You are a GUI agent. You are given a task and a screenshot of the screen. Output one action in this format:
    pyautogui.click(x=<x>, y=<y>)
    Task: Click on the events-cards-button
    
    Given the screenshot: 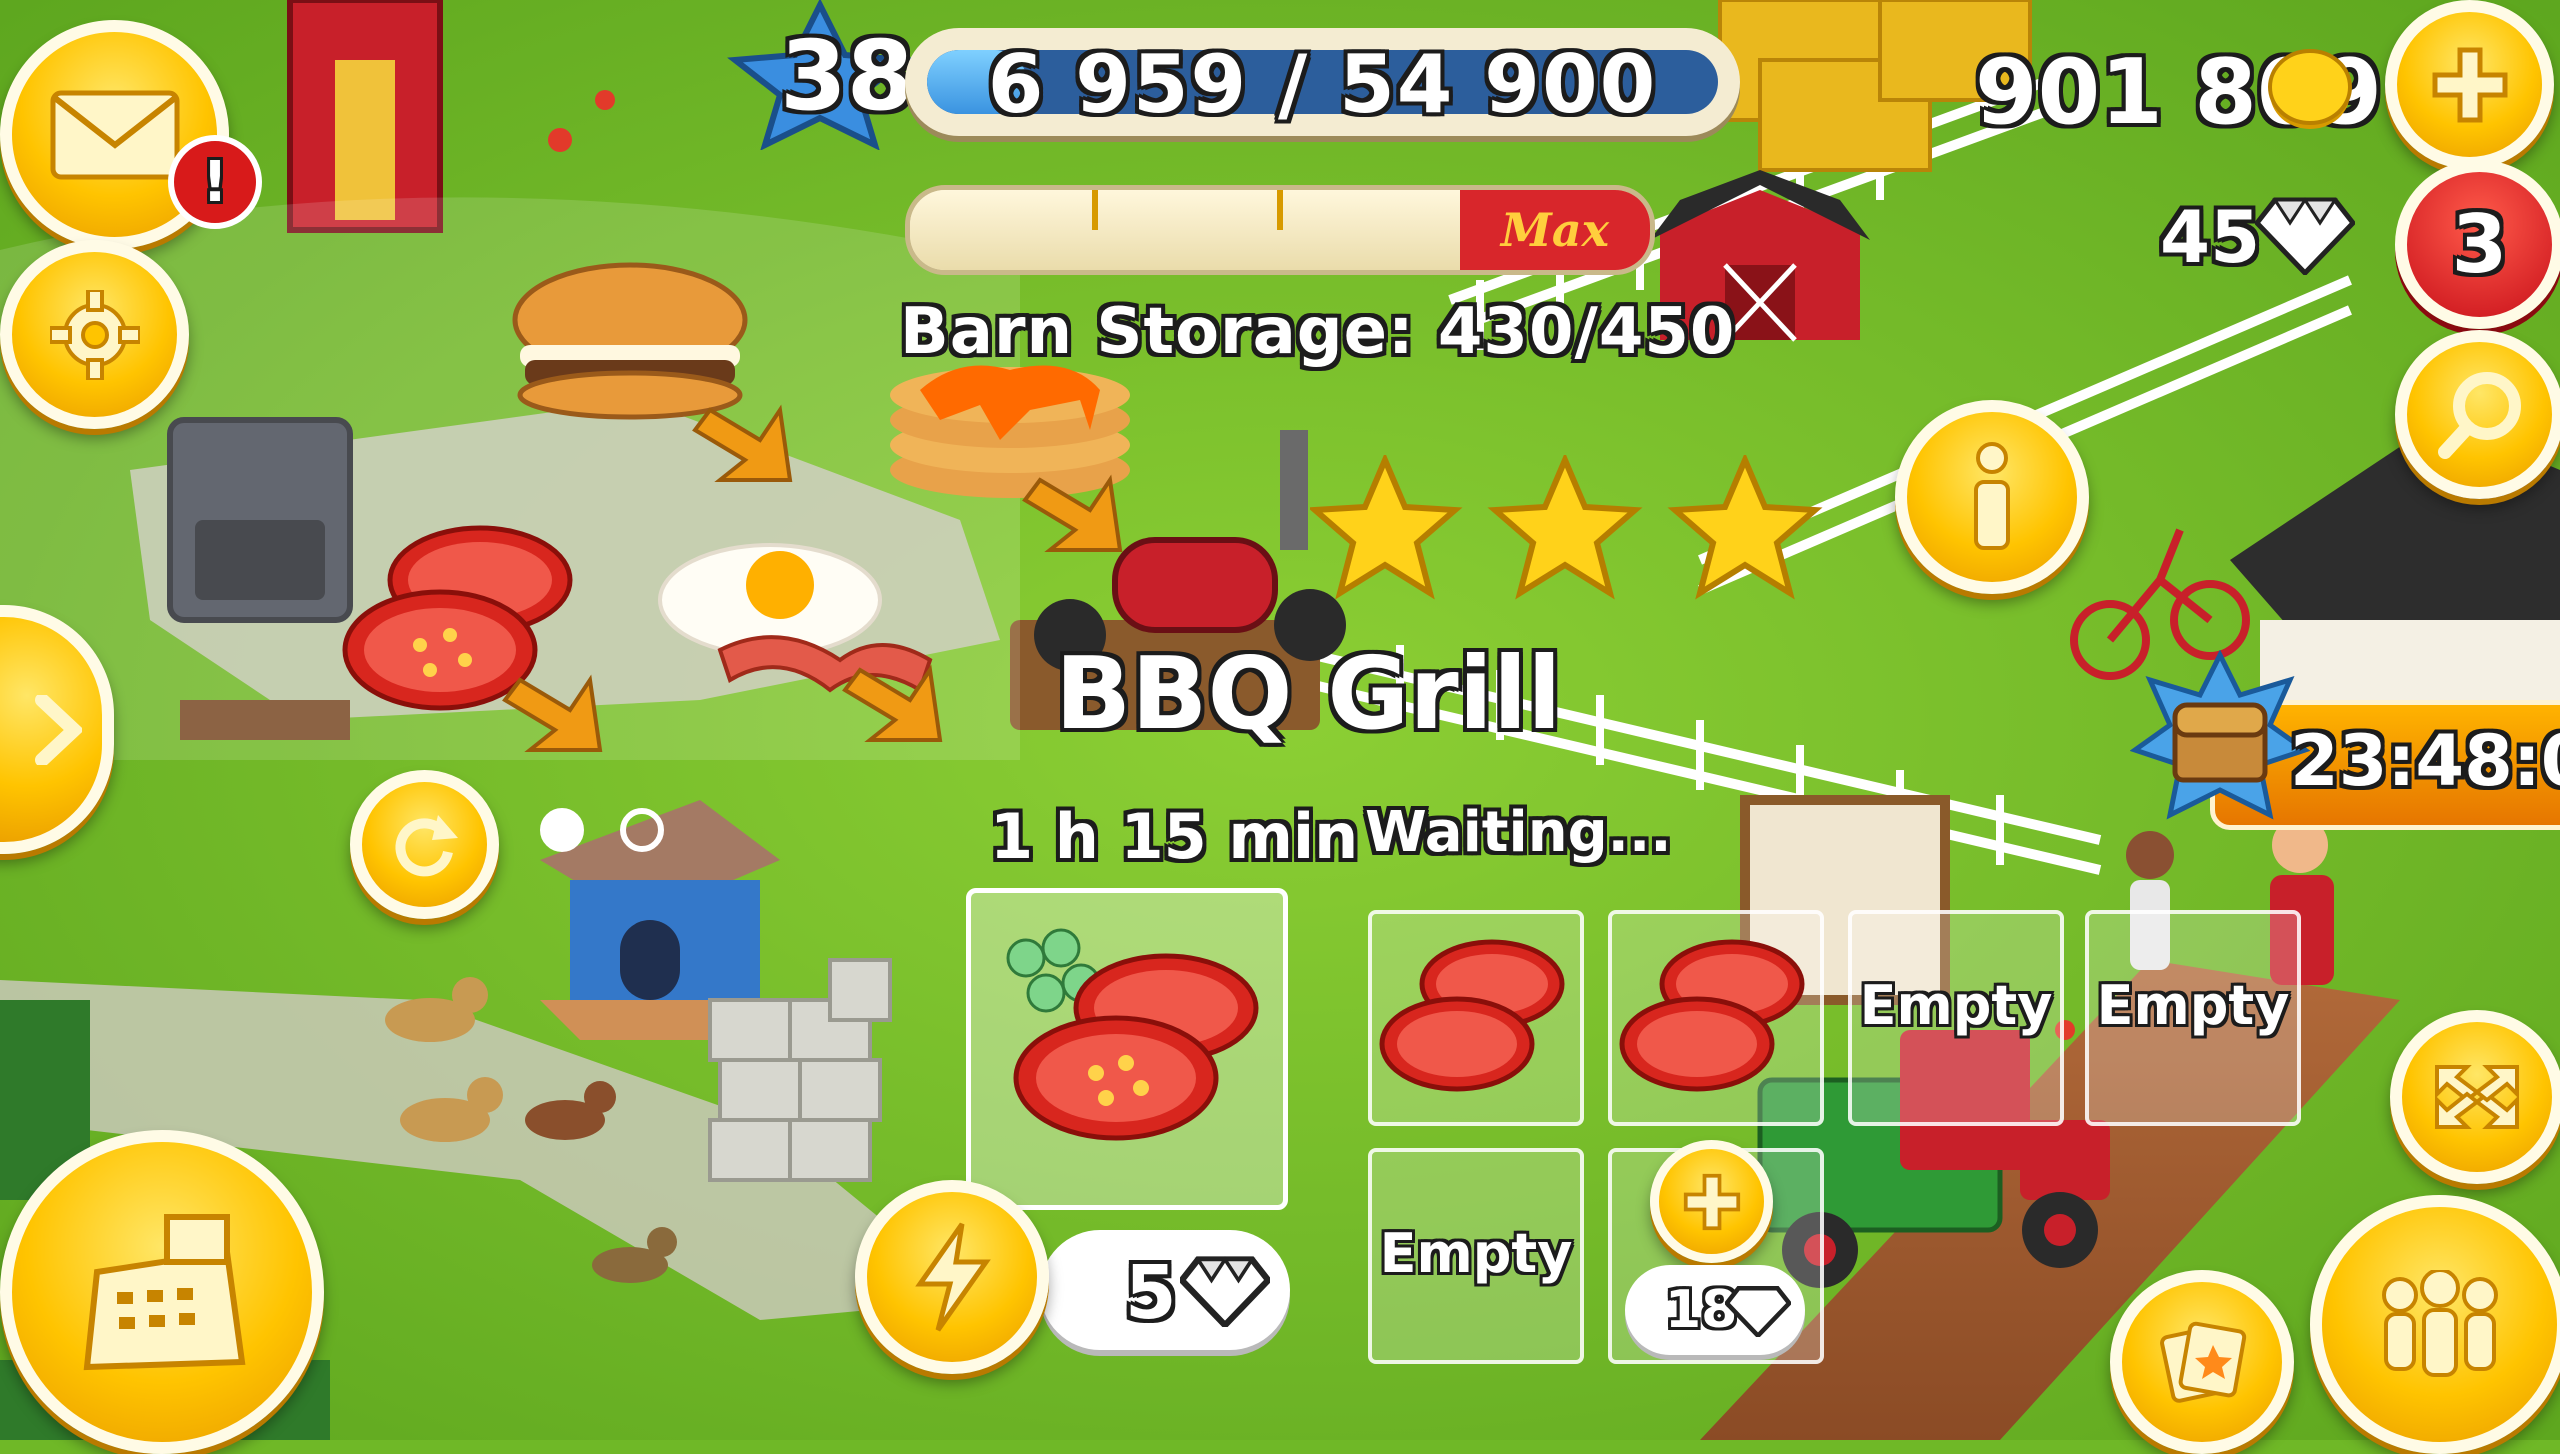 What is the action you would take?
    pyautogui.click(x=2202, y=1362)
    